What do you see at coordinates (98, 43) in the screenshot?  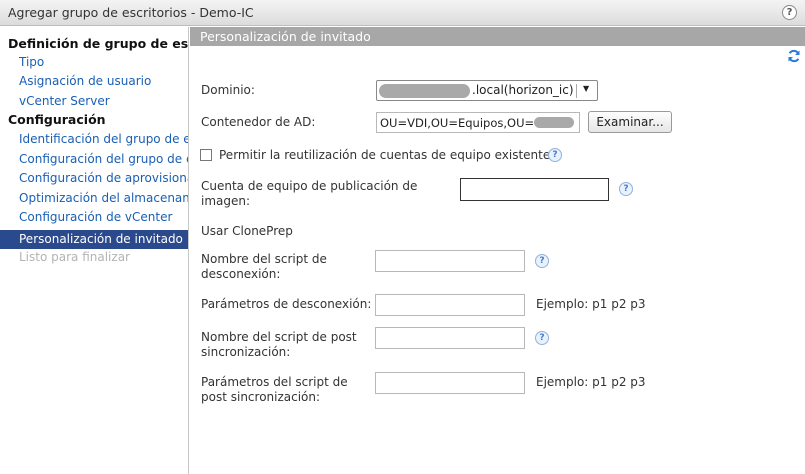 I see `sidebar-section-definition: Definición de grupo de escritorios` at bounding box center [98, 43].